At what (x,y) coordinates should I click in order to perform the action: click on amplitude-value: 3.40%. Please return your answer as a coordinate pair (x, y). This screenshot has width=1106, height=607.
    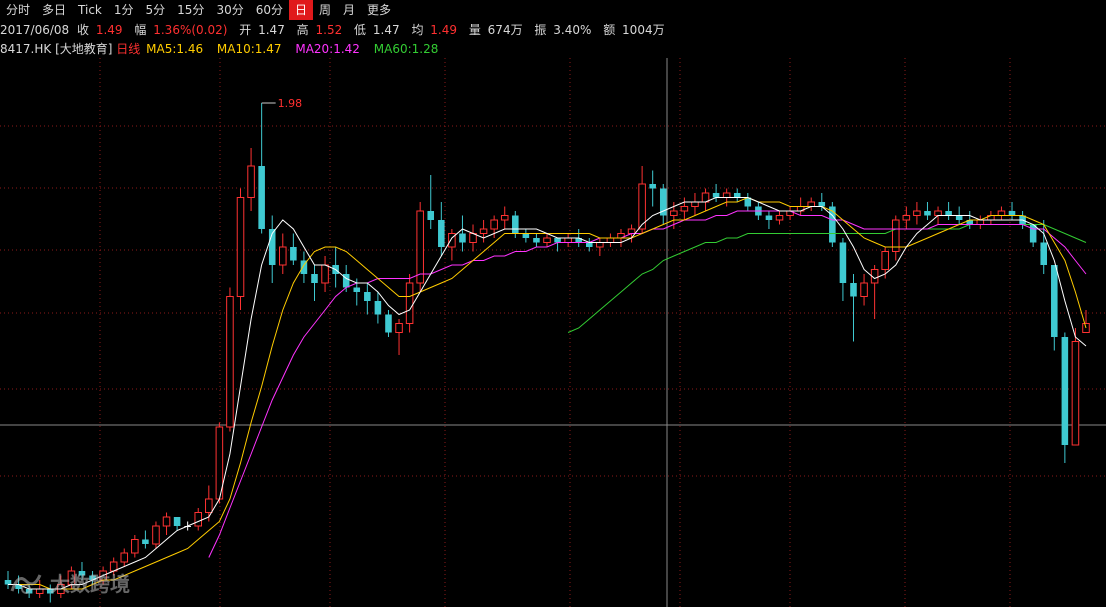
    Looking at the image, I should click on (572, 30).